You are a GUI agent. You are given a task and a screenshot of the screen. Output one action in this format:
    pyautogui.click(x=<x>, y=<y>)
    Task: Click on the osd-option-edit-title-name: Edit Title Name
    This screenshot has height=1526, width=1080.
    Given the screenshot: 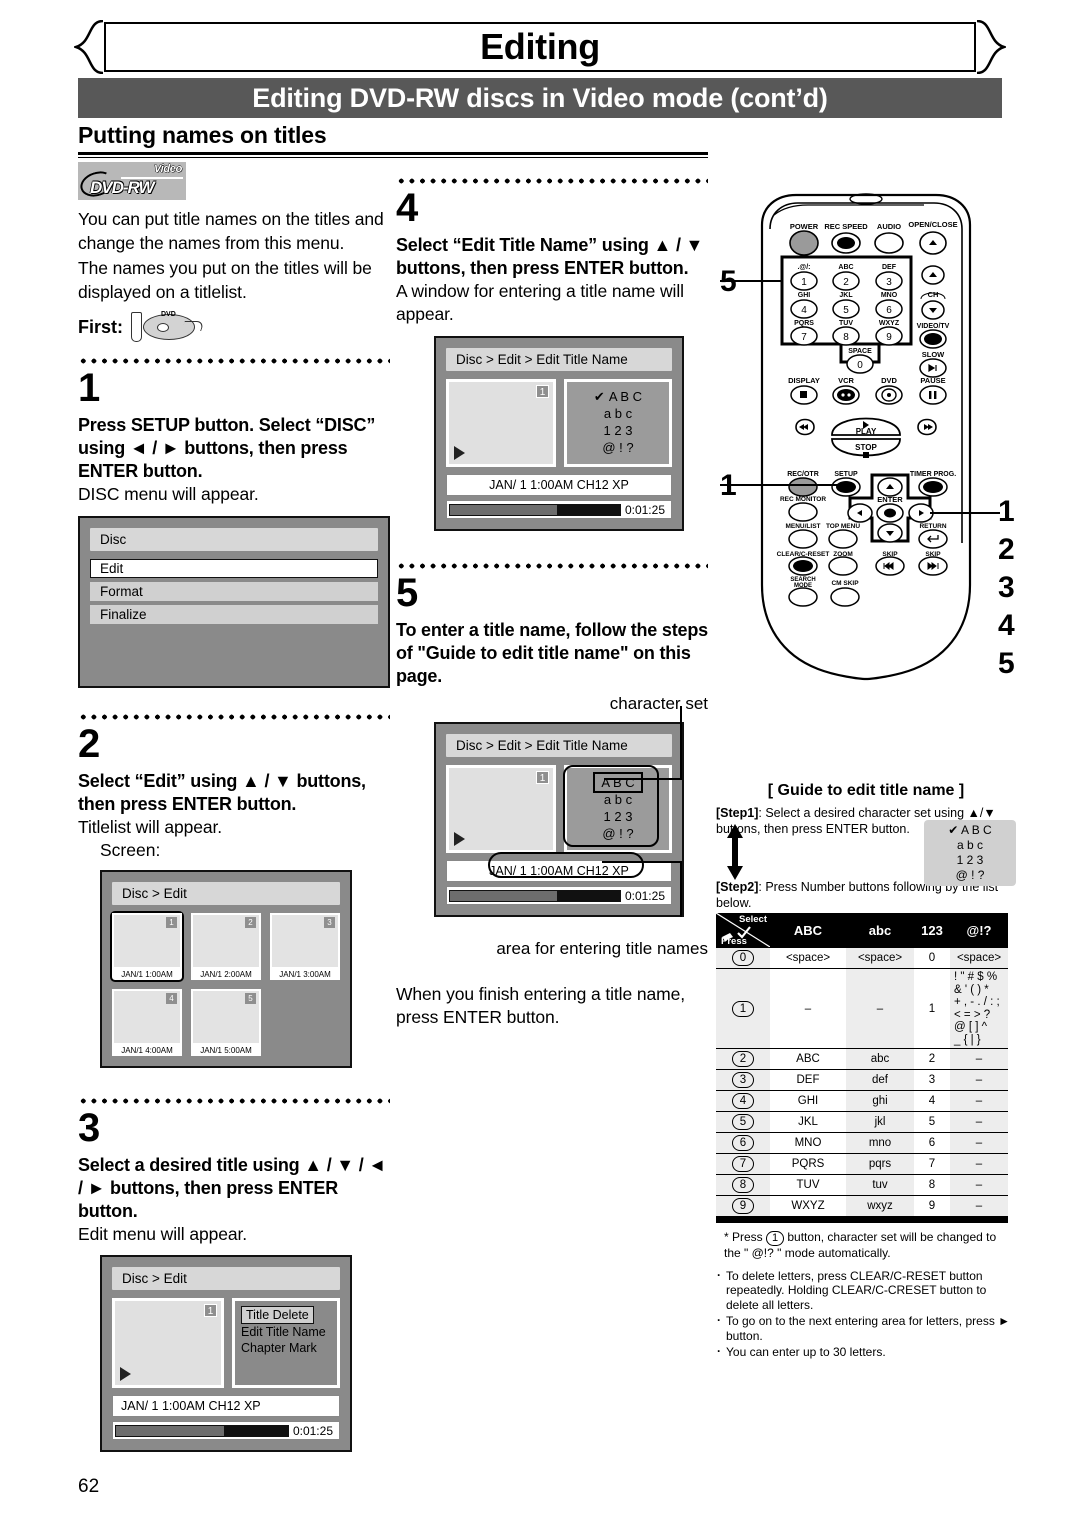 What is the action you would take?
    pyautogui.click(x=286, y=1332)
    